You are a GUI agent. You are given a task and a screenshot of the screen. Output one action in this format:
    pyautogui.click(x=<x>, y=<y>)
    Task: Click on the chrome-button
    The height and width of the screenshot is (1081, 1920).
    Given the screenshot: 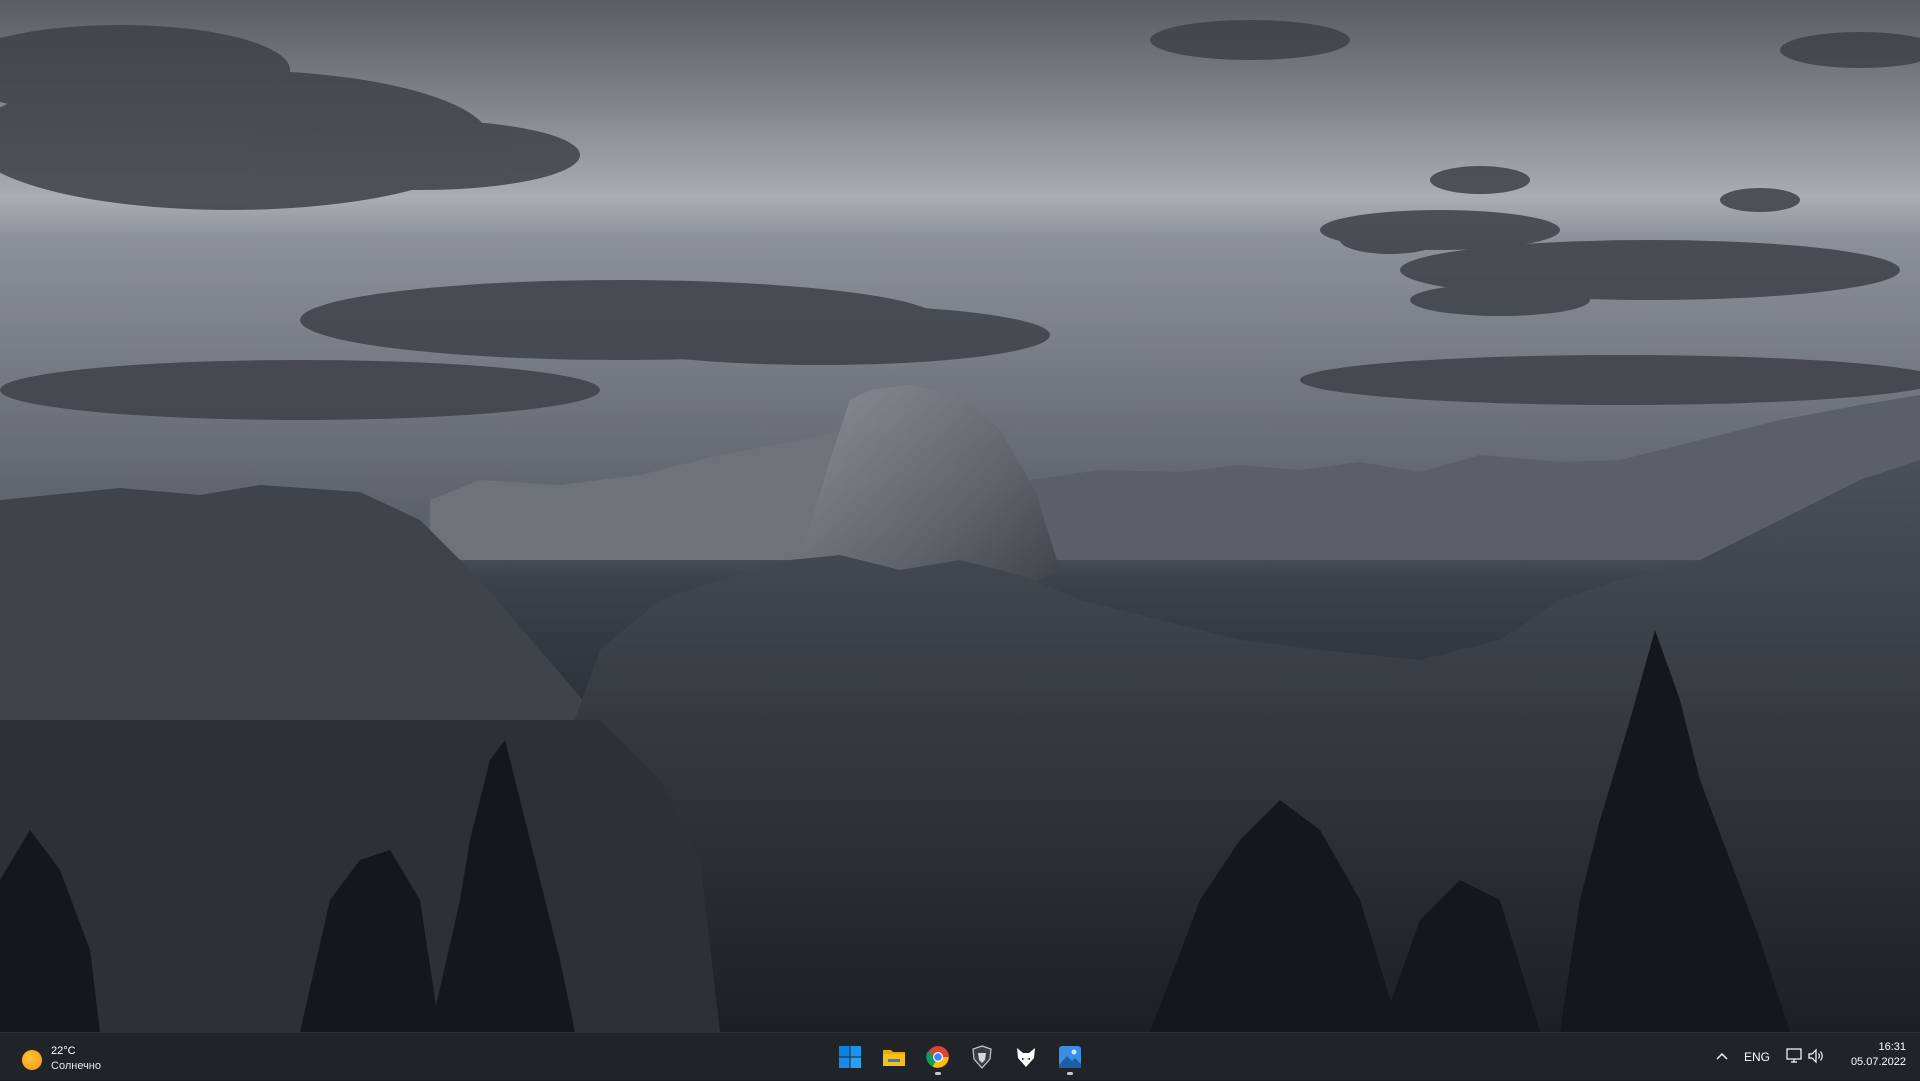 What is the action you would take?
    pyautogui.click(x=938, y=1057)
    